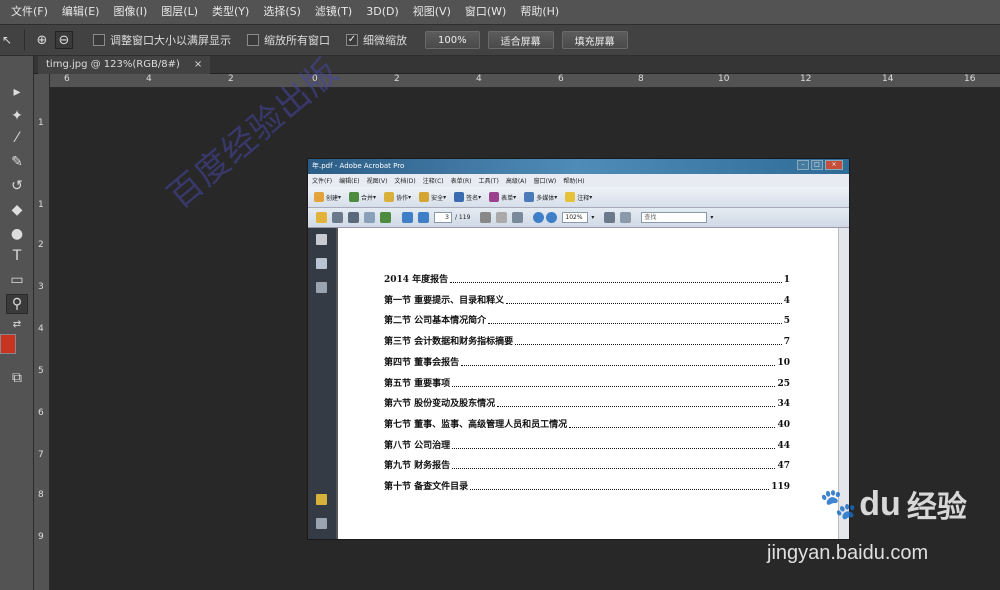 Image resolution: width=1000 pixels, height=590 pixels. Describe the element at coordinates (130, 12) in the screenshot. I see `menu-item: 图像(I)` at that location.